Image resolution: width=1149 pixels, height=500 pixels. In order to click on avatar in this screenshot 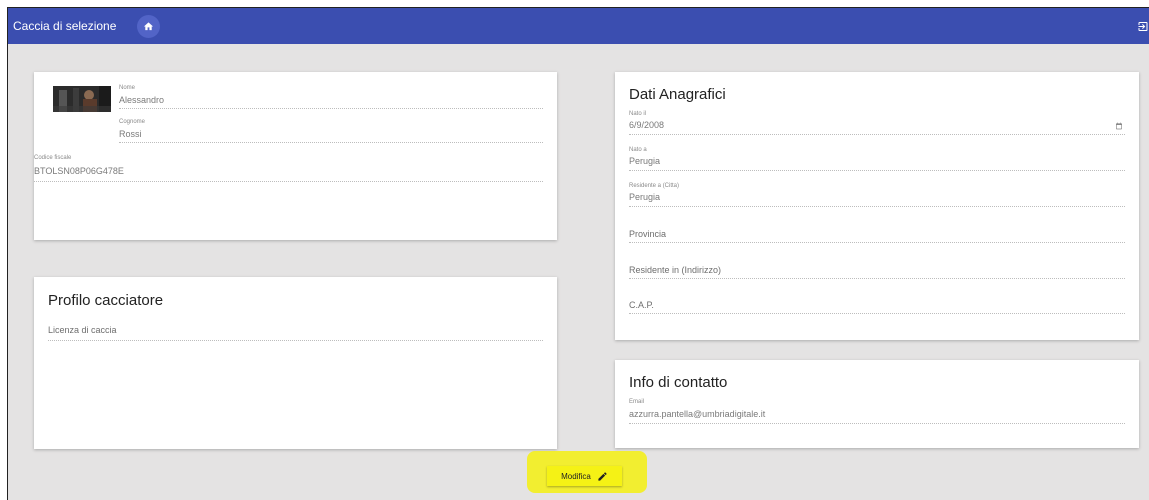, I will do `click(82, 99)`.